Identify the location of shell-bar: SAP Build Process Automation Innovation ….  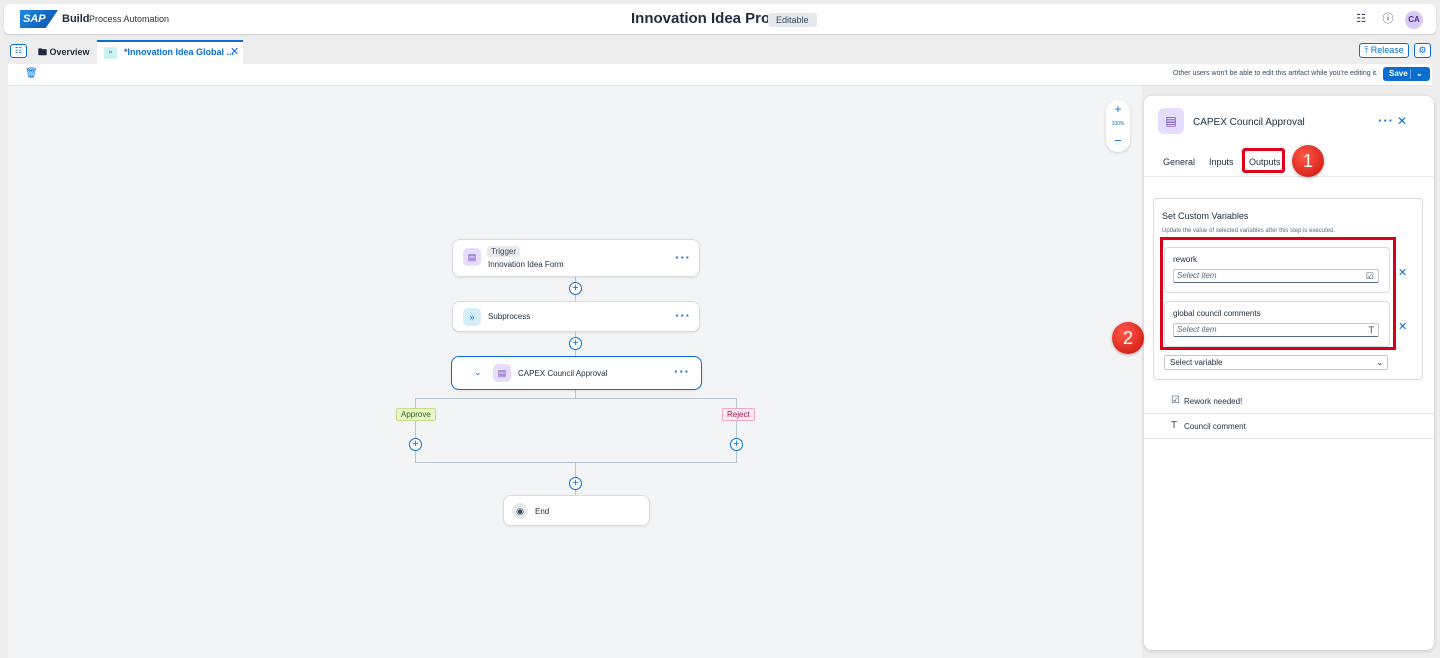
(720, 19).